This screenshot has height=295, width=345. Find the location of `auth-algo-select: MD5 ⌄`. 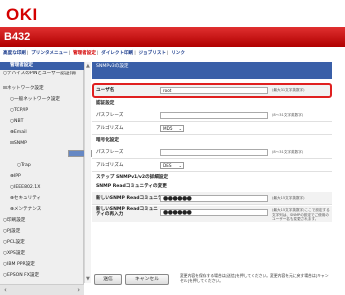

auth-algo-select: MD5 ⌄ is located at coordinates (172, 128).